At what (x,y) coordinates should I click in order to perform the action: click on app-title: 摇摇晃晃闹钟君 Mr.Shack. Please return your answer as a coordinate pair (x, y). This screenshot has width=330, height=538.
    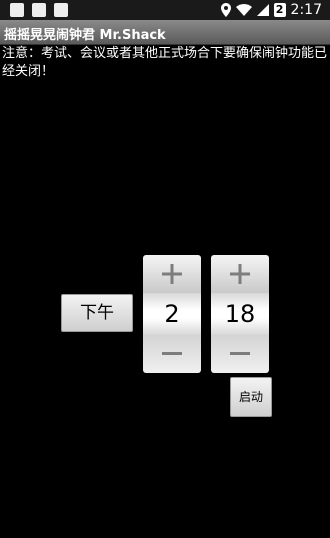
    Looking at the image, I should click on (85, 35).